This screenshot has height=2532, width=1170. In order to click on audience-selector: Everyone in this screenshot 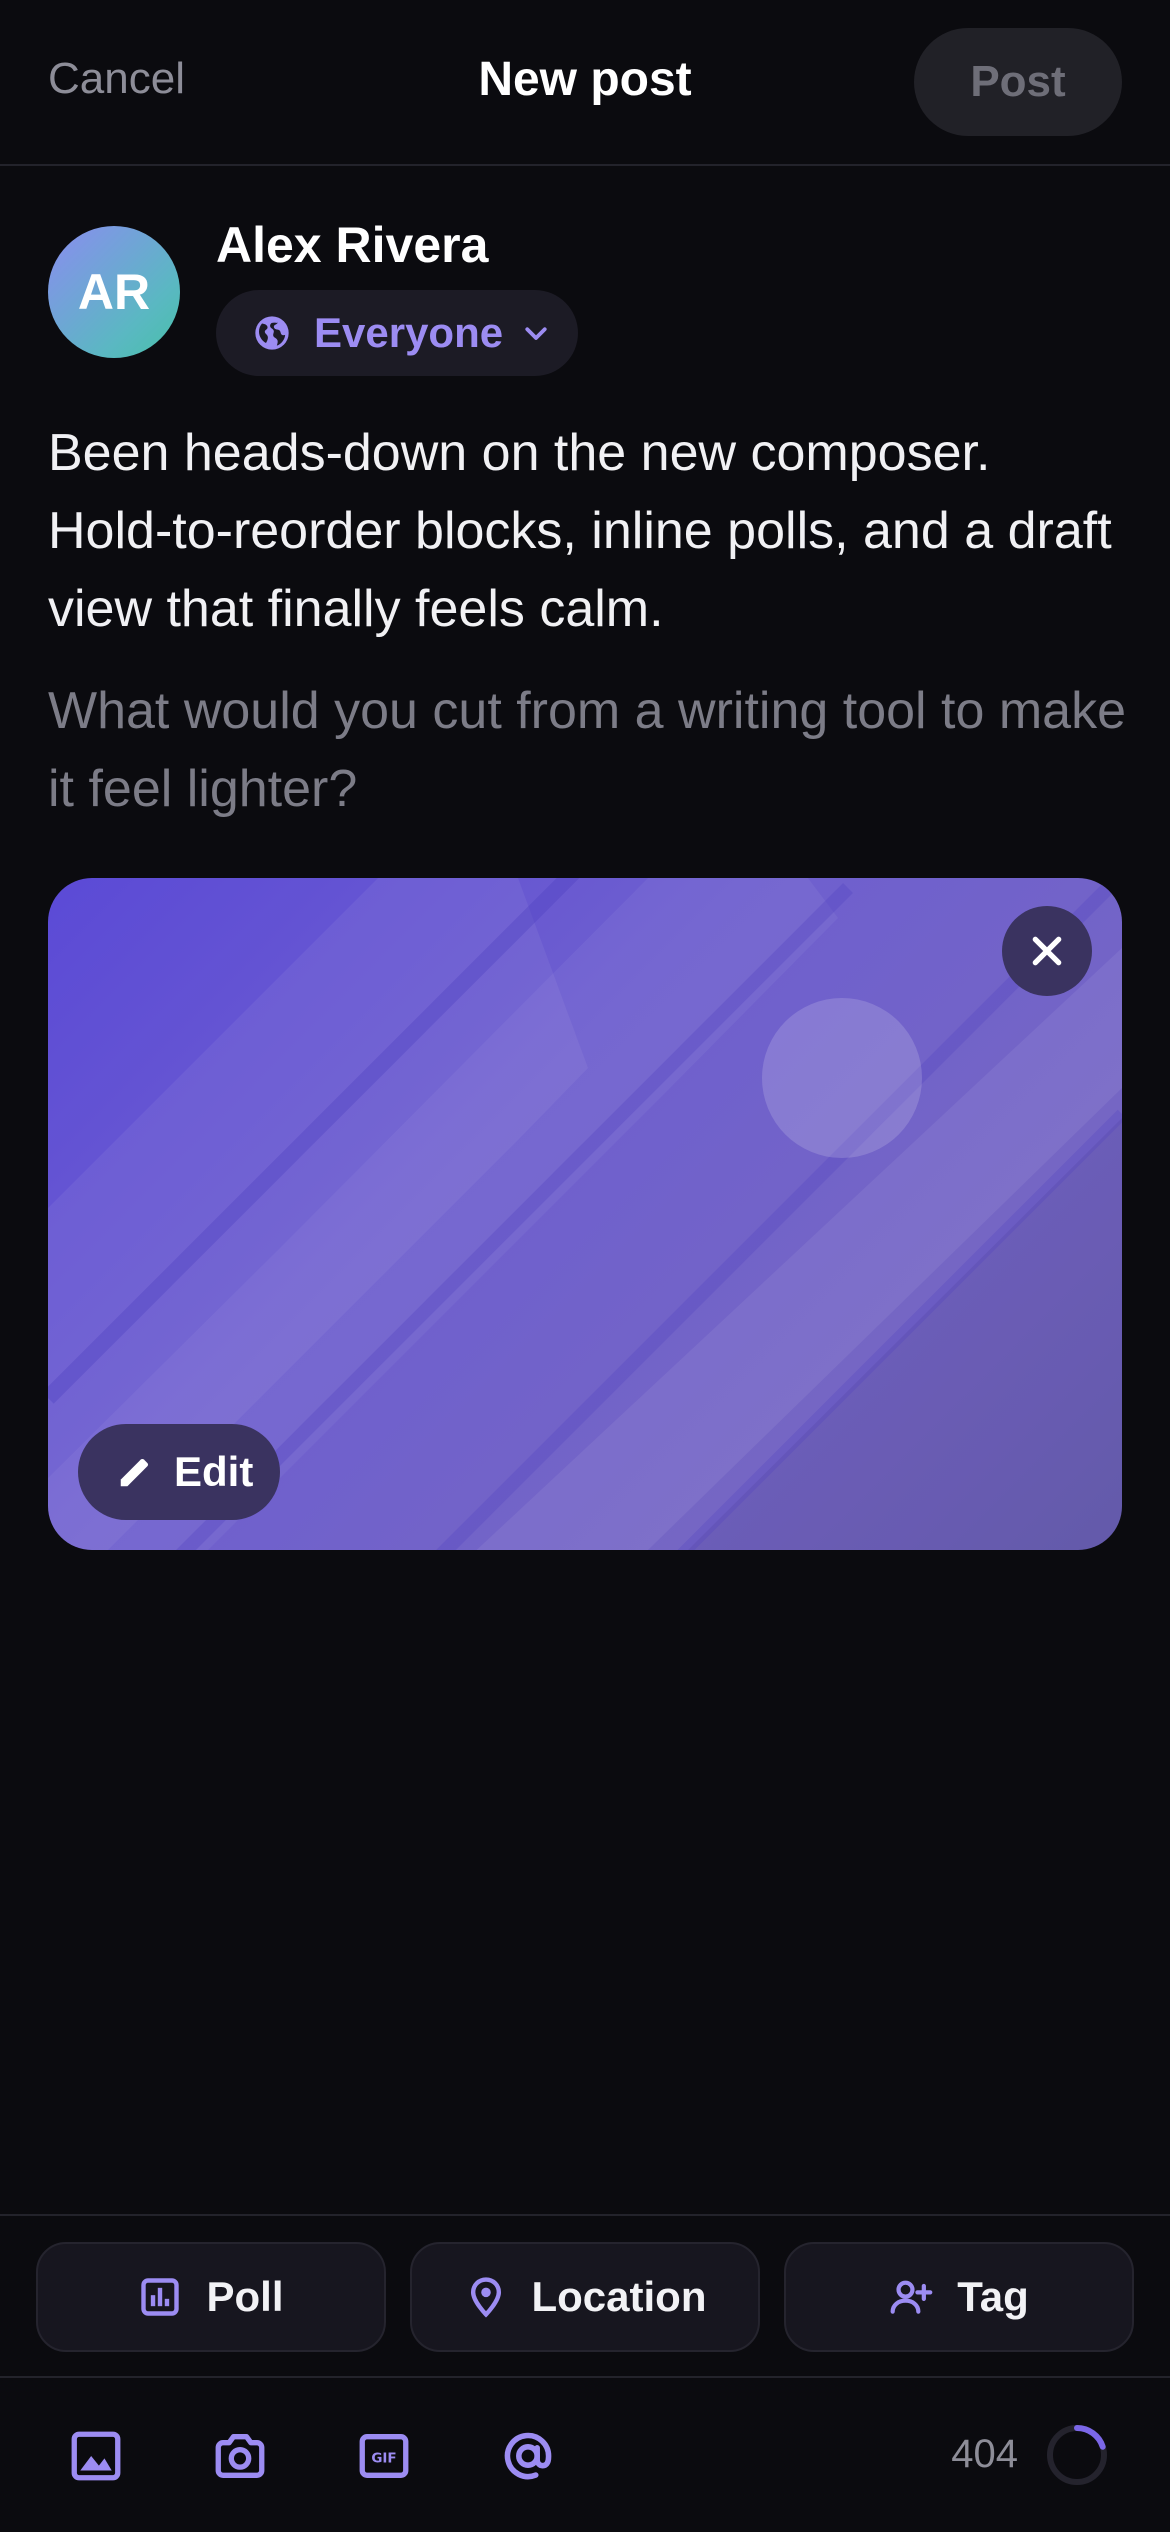, I will do `click(397, 333)`.